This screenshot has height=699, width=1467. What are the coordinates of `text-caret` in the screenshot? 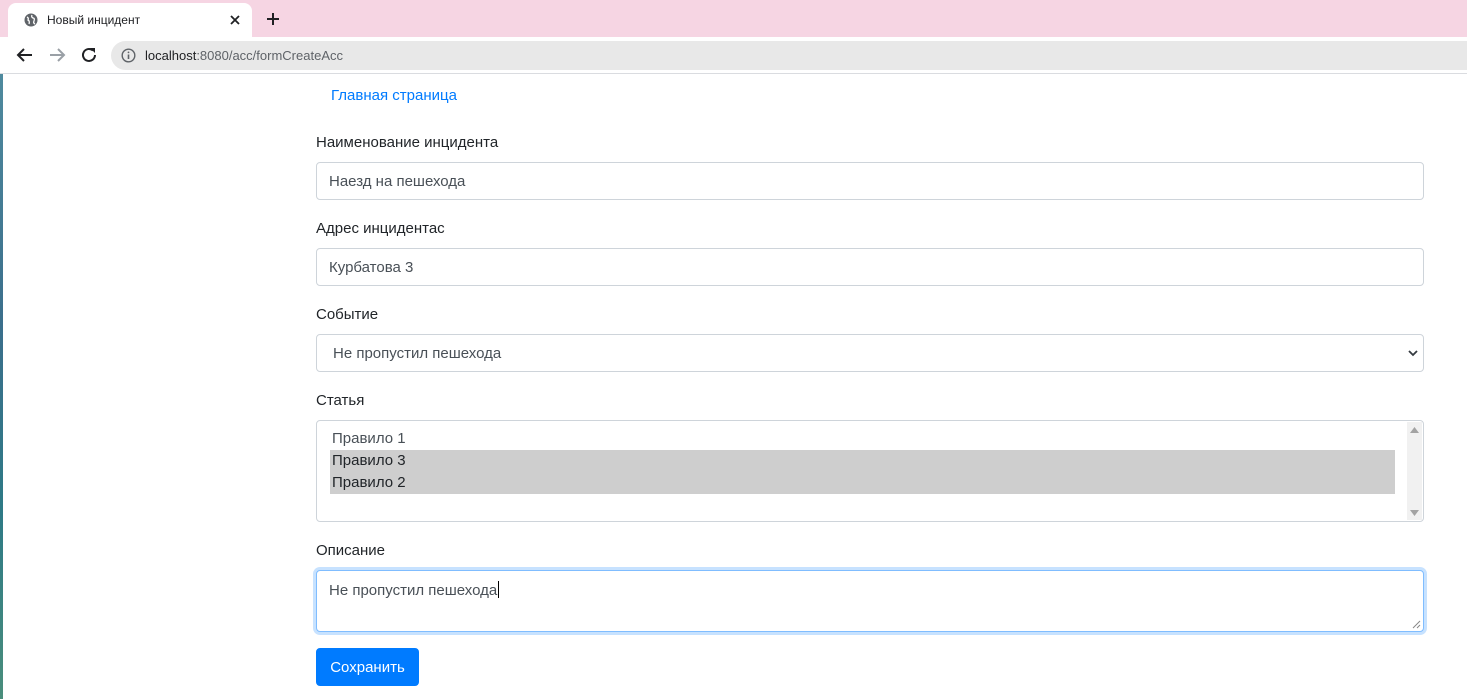 It's located at (499, 589).